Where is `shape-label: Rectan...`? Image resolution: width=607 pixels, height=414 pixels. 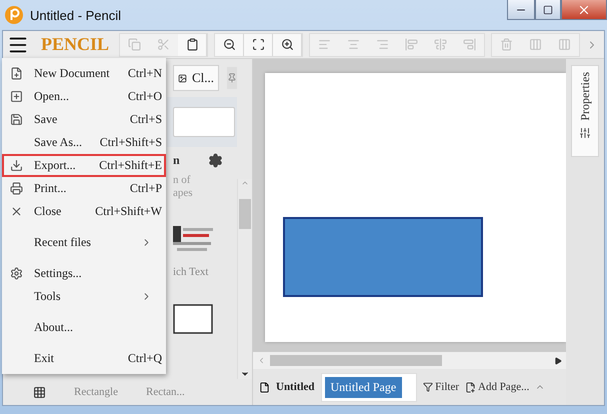
shape-label: Rectan... is located at coordinates (165, 392).